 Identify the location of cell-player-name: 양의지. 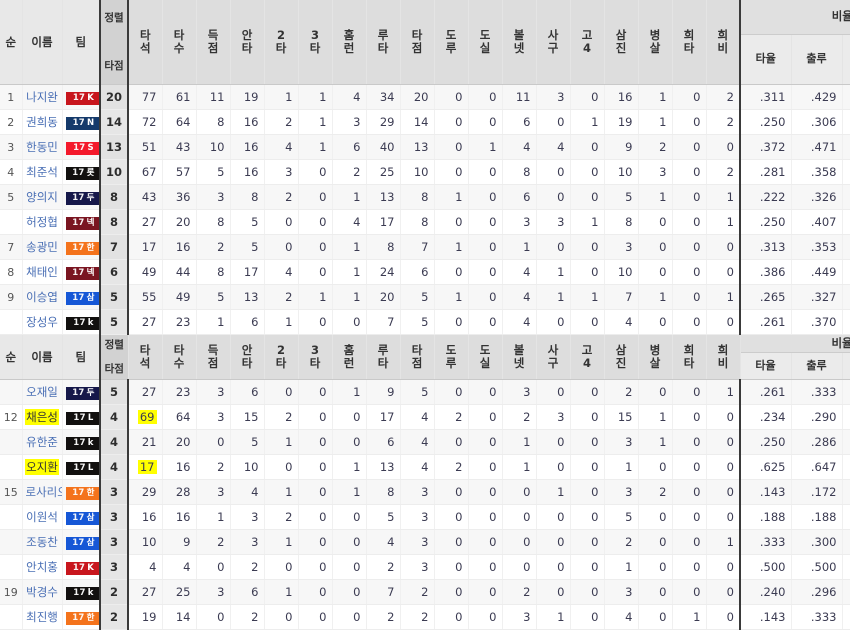
(42, 197).